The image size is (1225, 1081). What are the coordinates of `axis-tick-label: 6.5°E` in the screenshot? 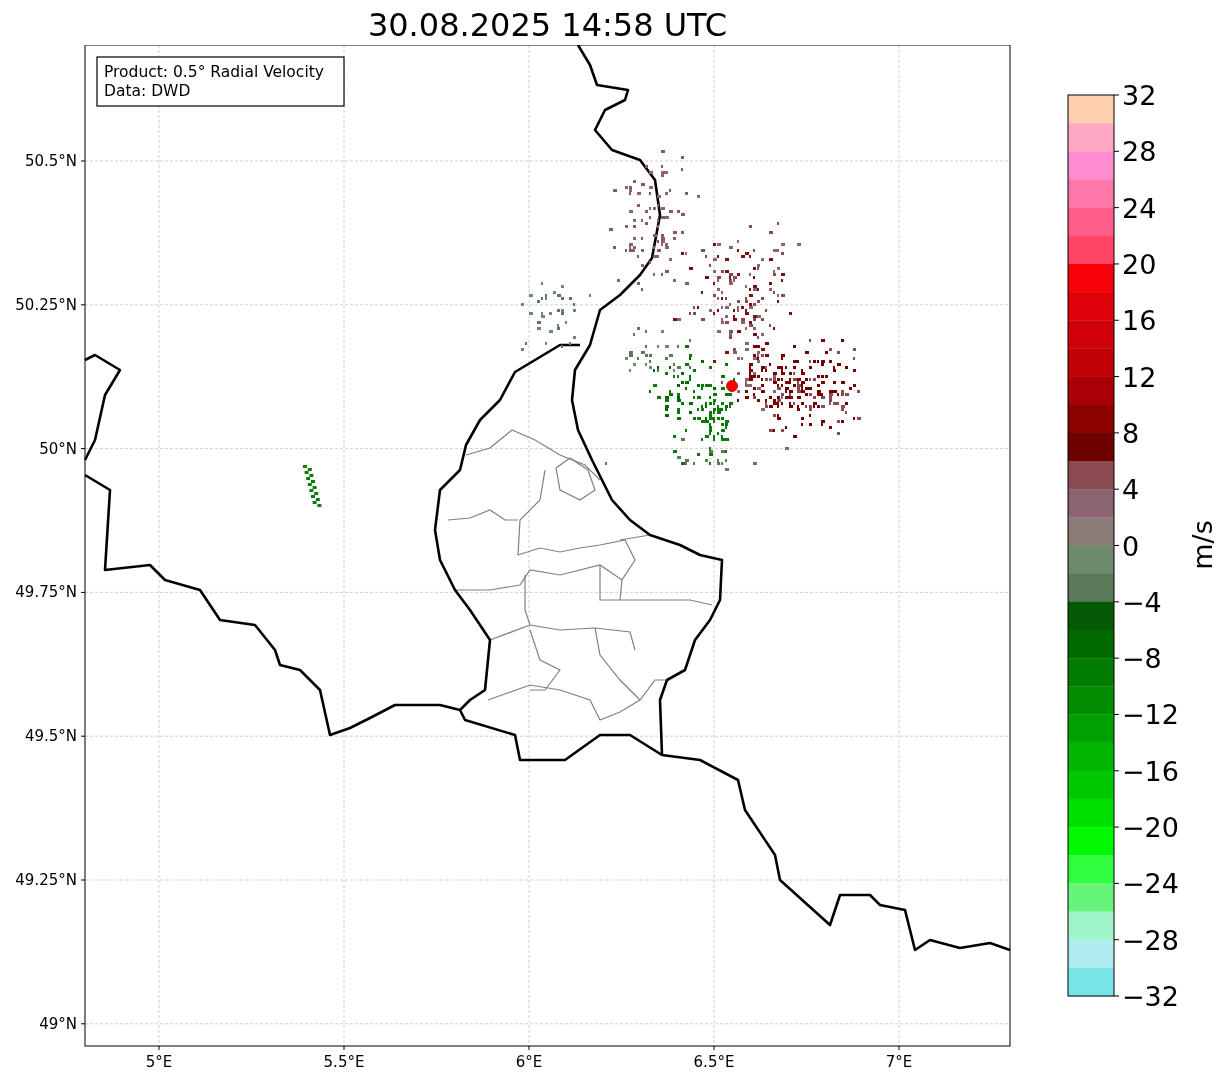 It's located at (714, 1062).